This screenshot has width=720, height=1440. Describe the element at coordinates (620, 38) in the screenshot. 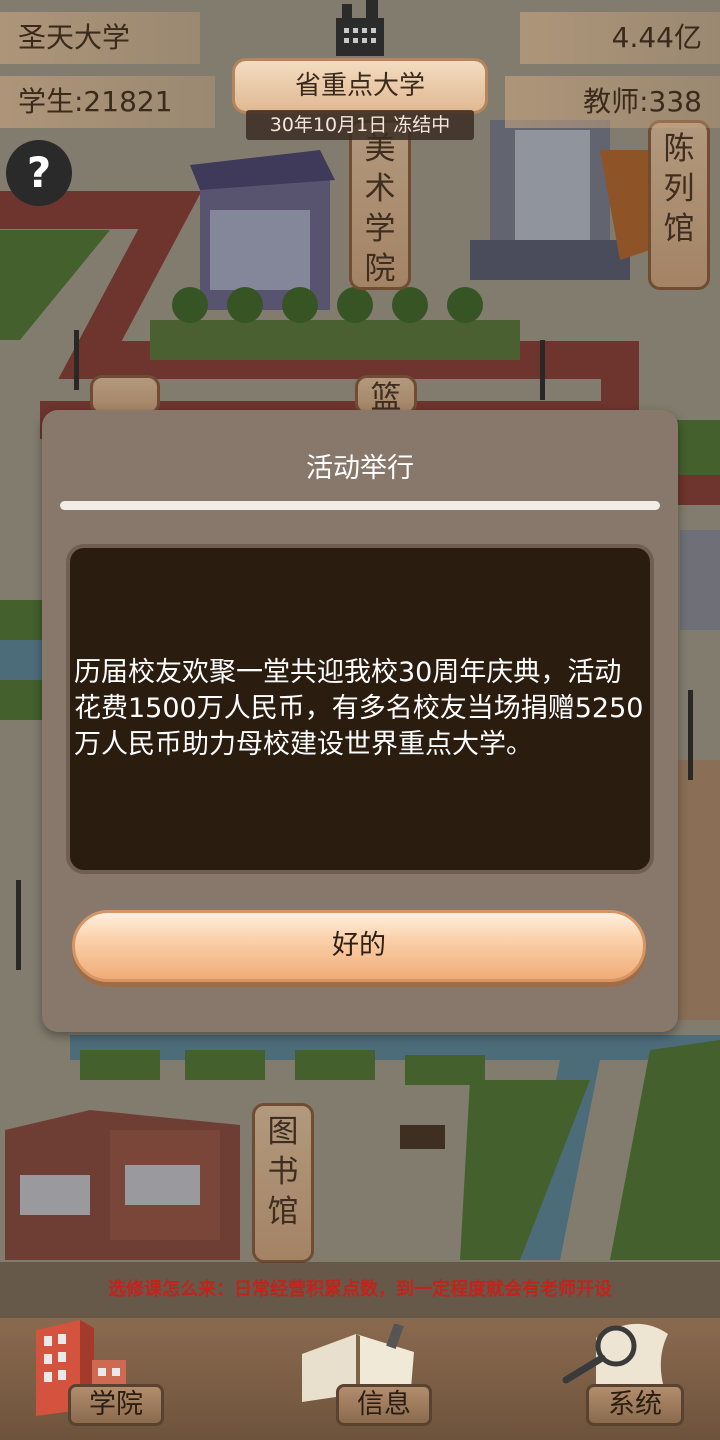

I see `money-counter: 4.44亿` at that location.